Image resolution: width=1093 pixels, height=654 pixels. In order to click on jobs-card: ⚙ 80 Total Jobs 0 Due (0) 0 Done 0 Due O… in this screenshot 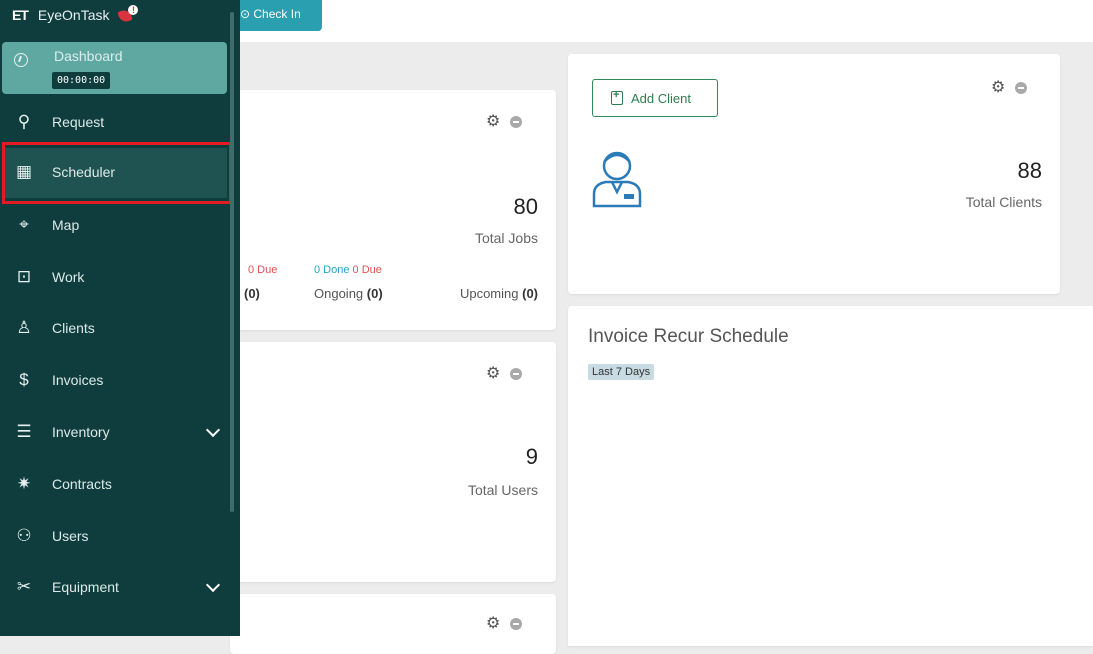, I will do `click(393, 210)`.